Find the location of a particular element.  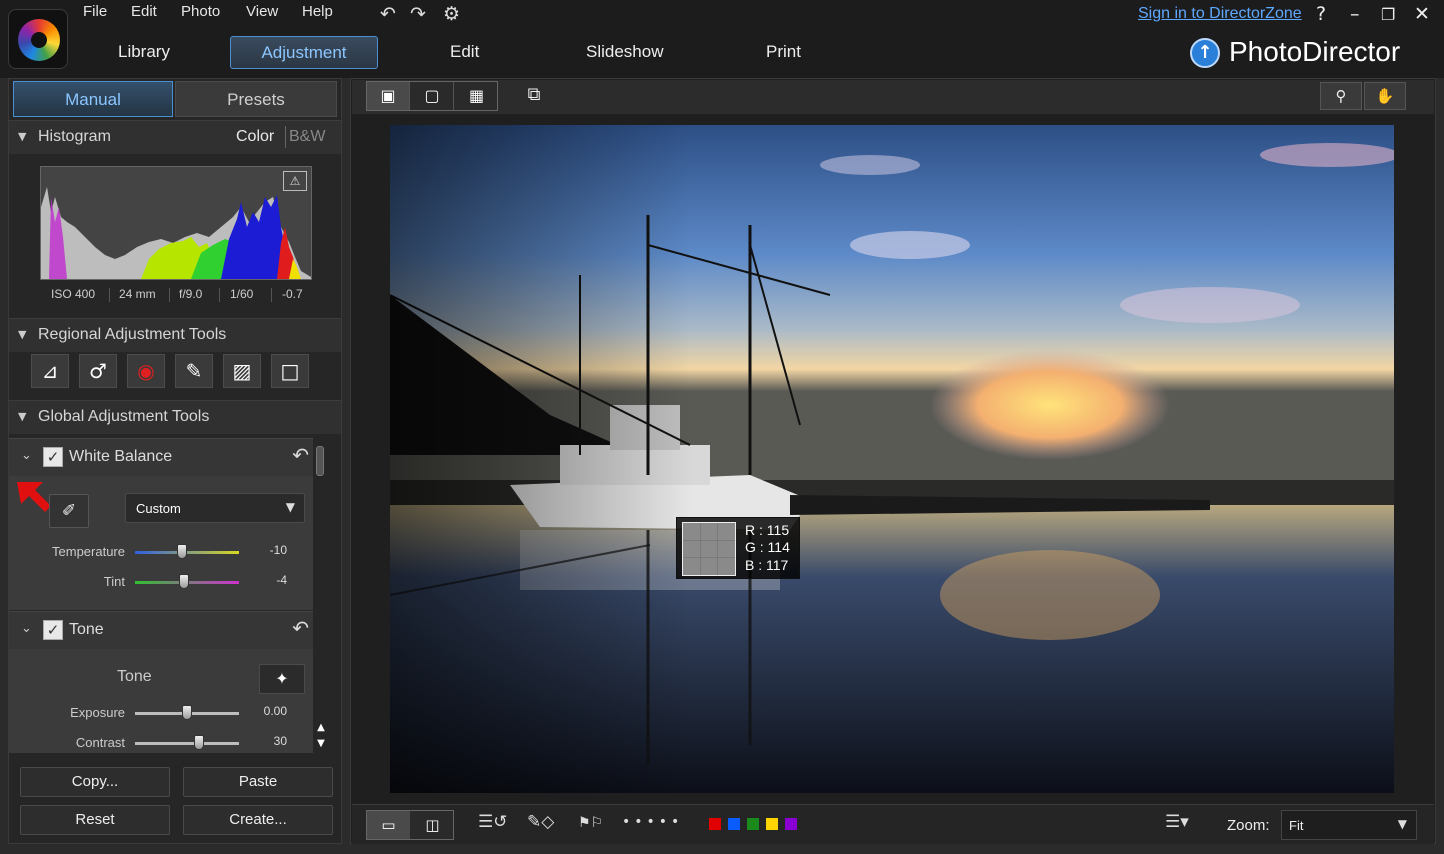

chevron-down-icon: ▼ is located at coordinates (290, 507).